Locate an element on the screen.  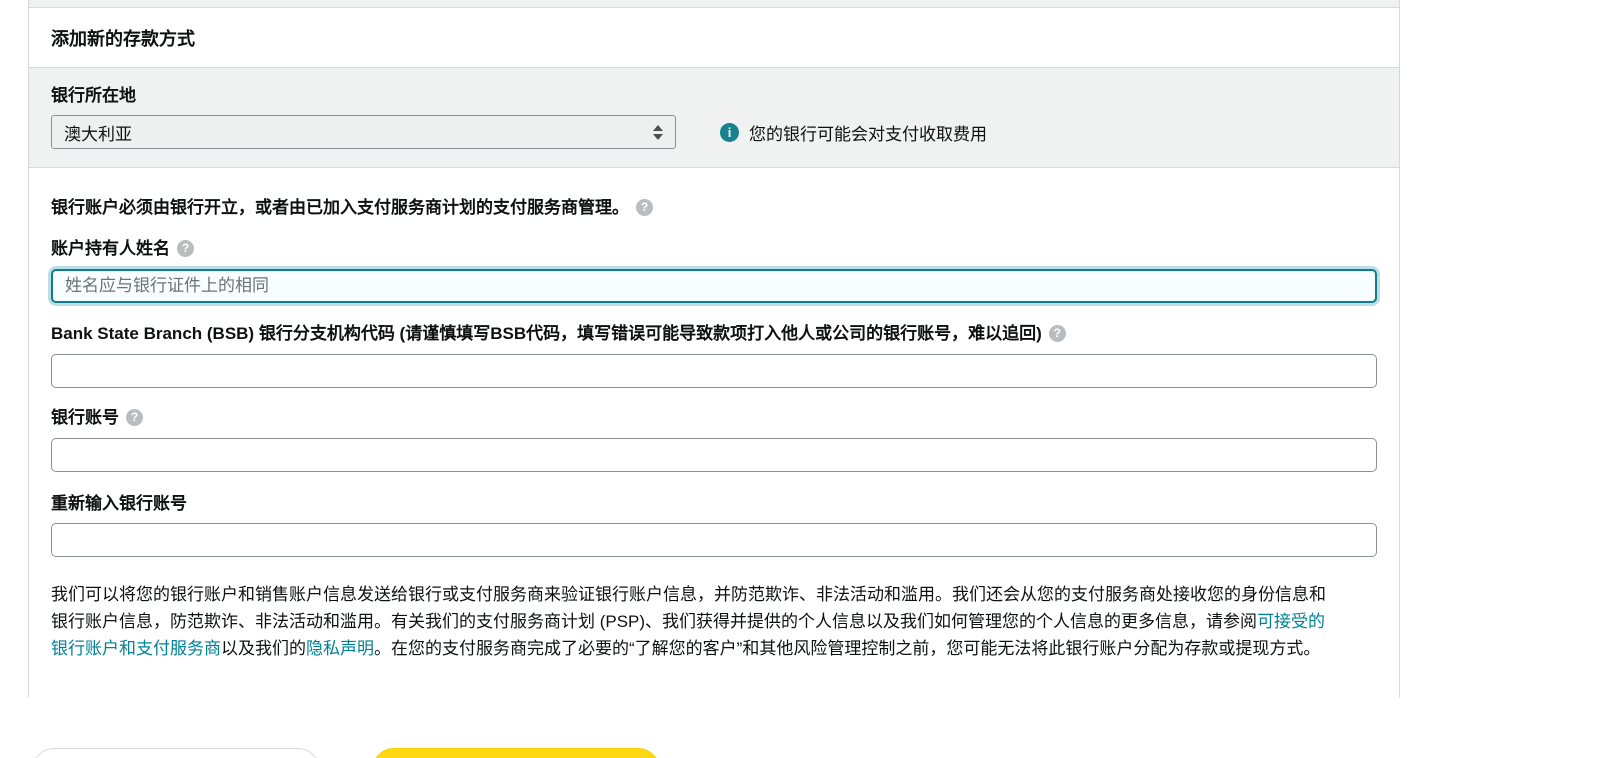
select-updown-icon is located at coordinates (658, 132).